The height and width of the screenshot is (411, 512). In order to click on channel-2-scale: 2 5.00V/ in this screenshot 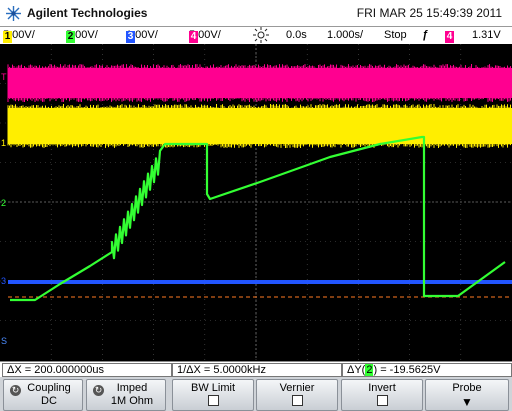, I will do `click(82, 35)`.